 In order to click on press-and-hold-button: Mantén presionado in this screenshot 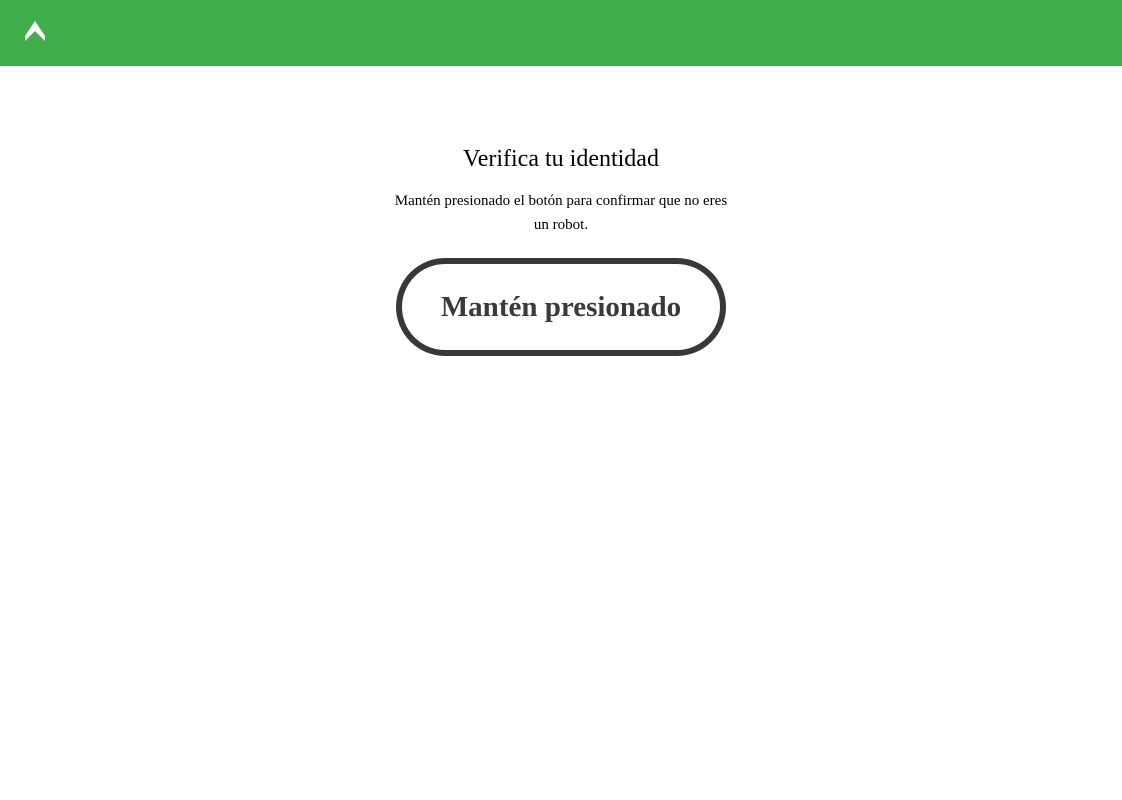, I will do `click(561, 307)`.